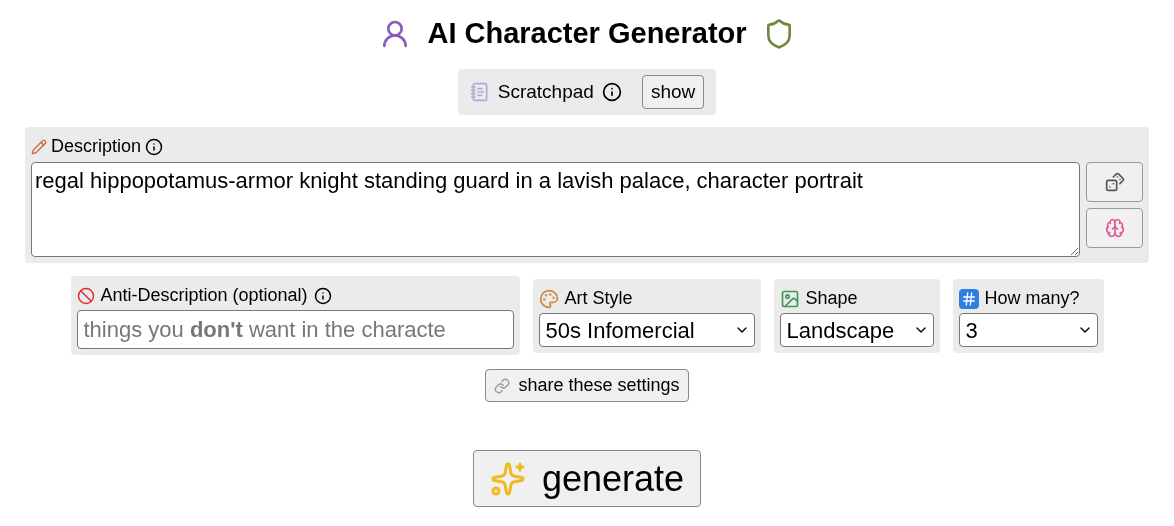  Describe the element at coordinates (587, 33) in the screenshot. I see `page-title: AI Character Generator` at that location.